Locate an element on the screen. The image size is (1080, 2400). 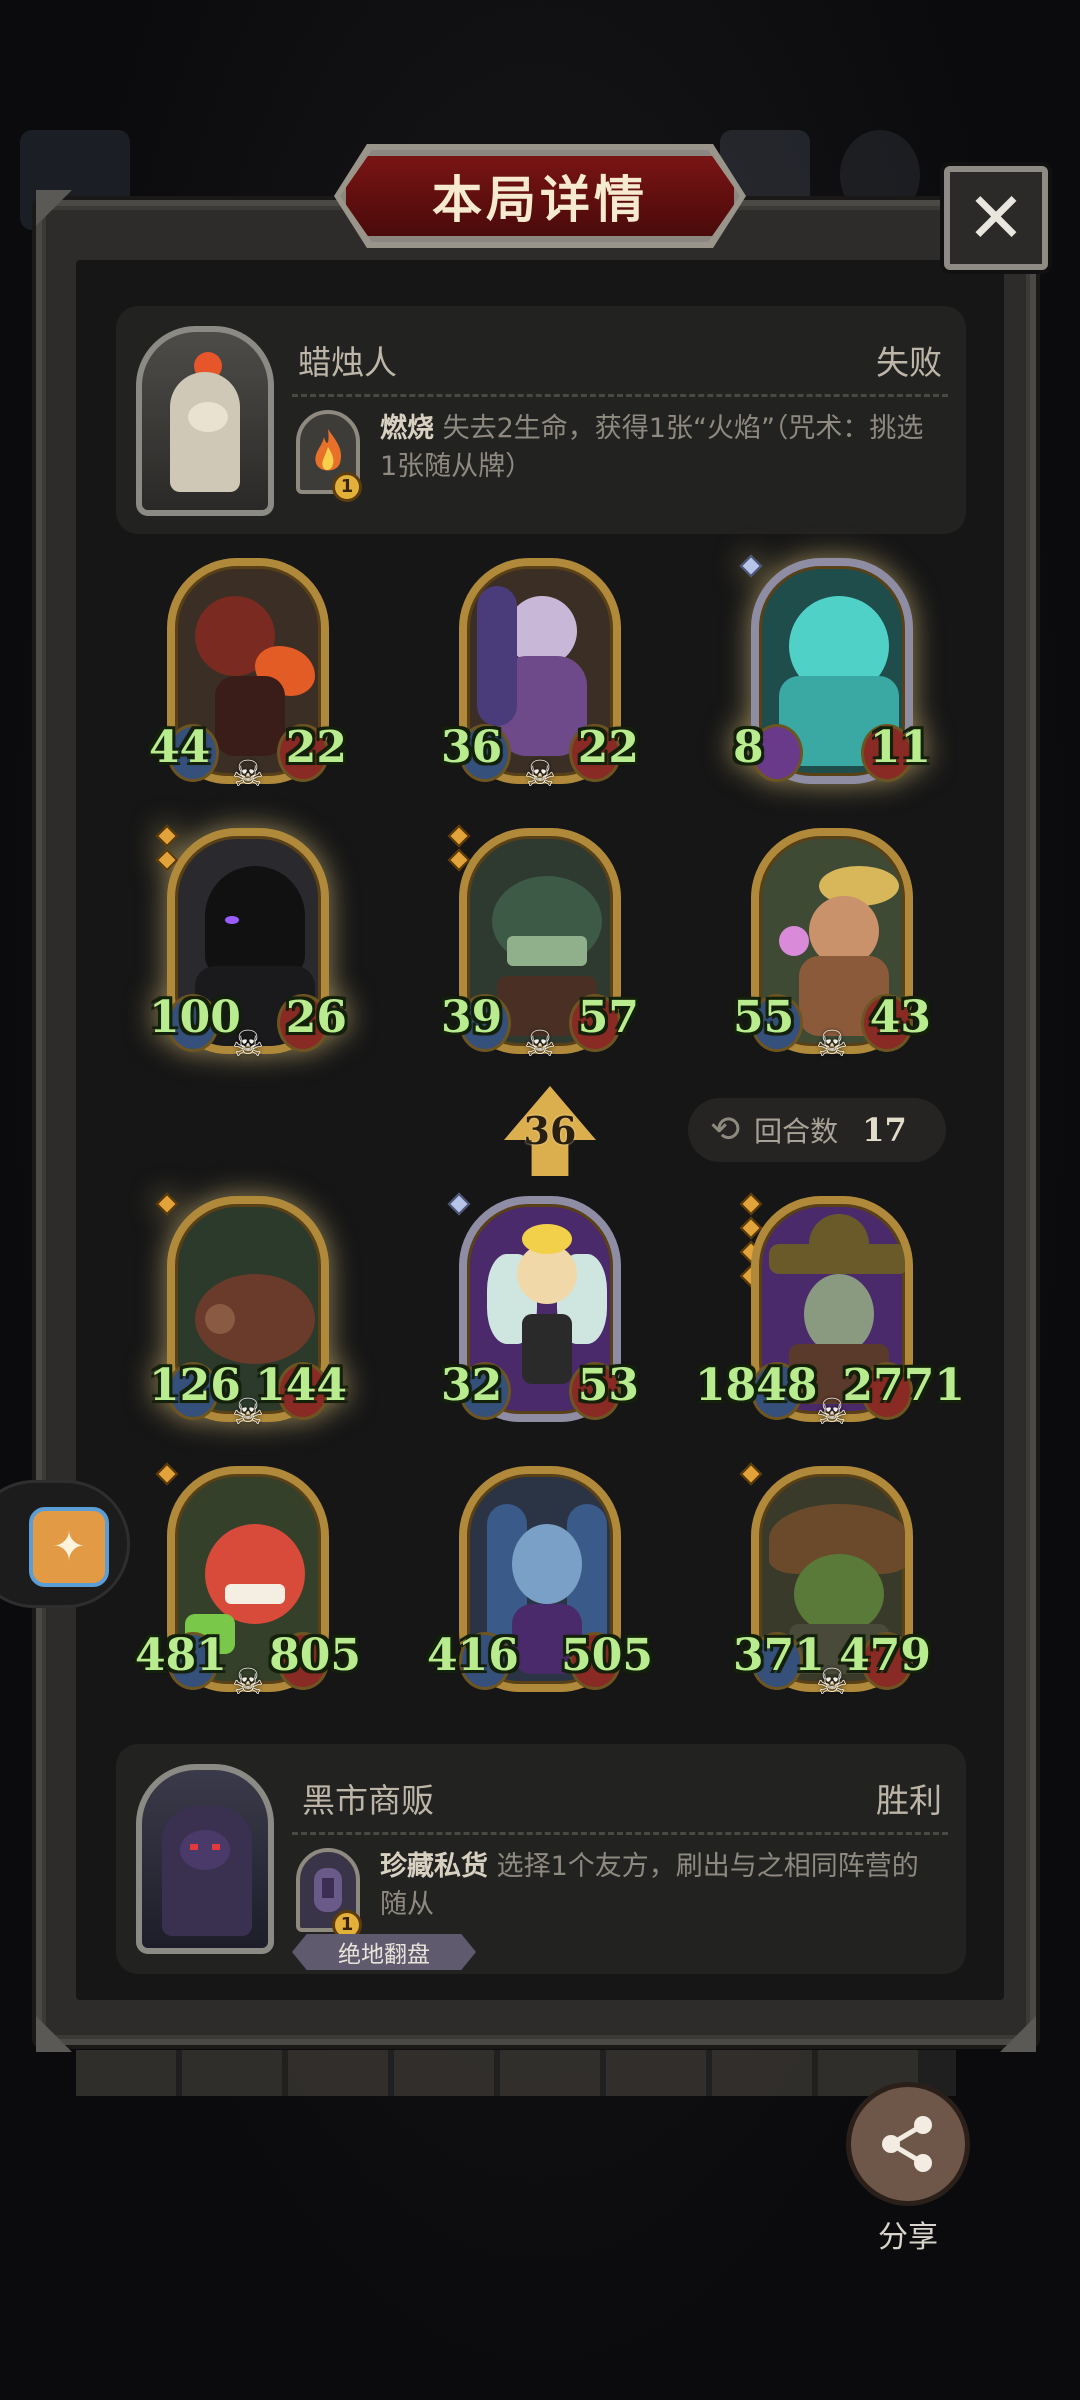
close-button: ✕ is located at coordinates (996, 218).